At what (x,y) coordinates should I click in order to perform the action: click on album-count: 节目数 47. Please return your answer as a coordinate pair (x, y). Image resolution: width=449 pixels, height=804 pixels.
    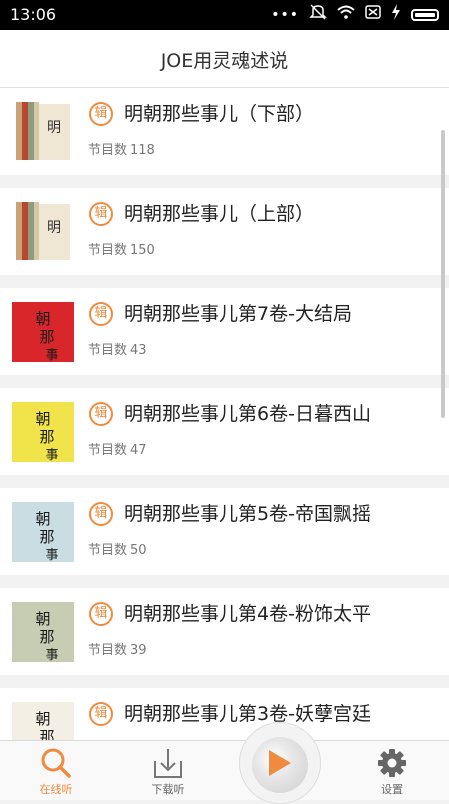
    Looking at the image, I should click on (117, 448).